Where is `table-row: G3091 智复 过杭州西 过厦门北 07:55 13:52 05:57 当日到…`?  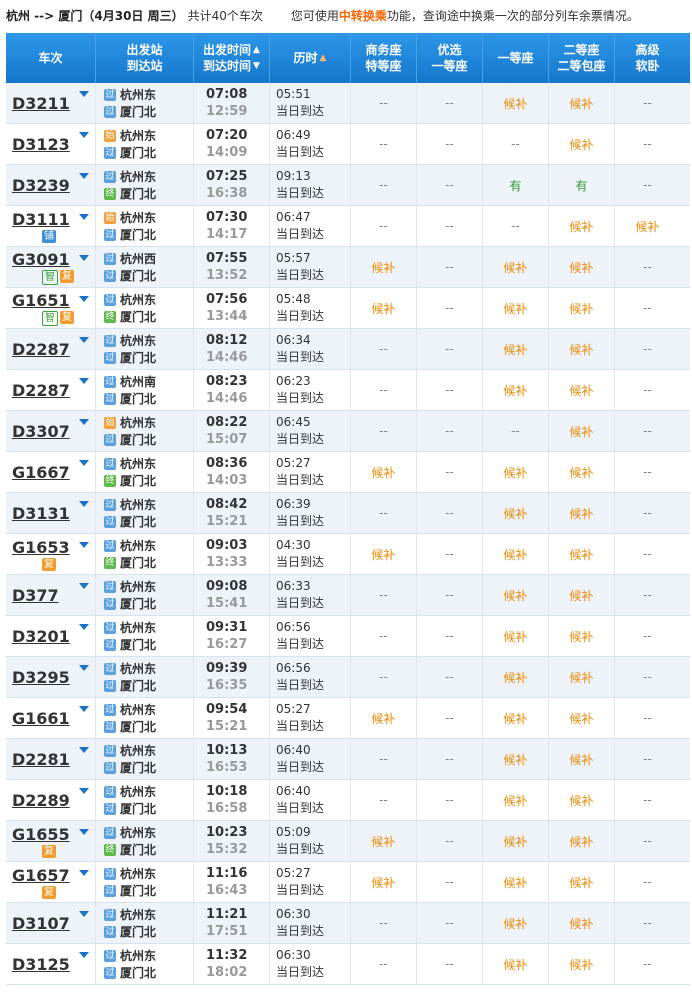 table-row: G3091 智复 过杭州西 过厦门北 07:55 13:52 05:57 当日到… is located at coordinates (348, 267).